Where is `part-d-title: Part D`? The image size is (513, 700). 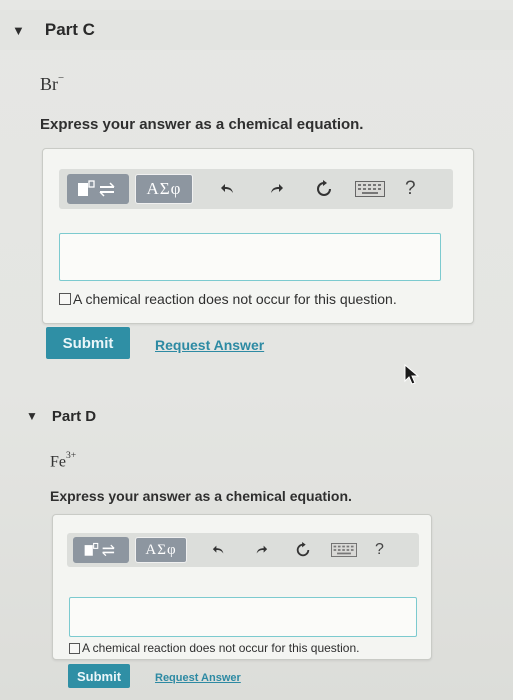
part-d-title: Part D is located at coordinates (74, 416).